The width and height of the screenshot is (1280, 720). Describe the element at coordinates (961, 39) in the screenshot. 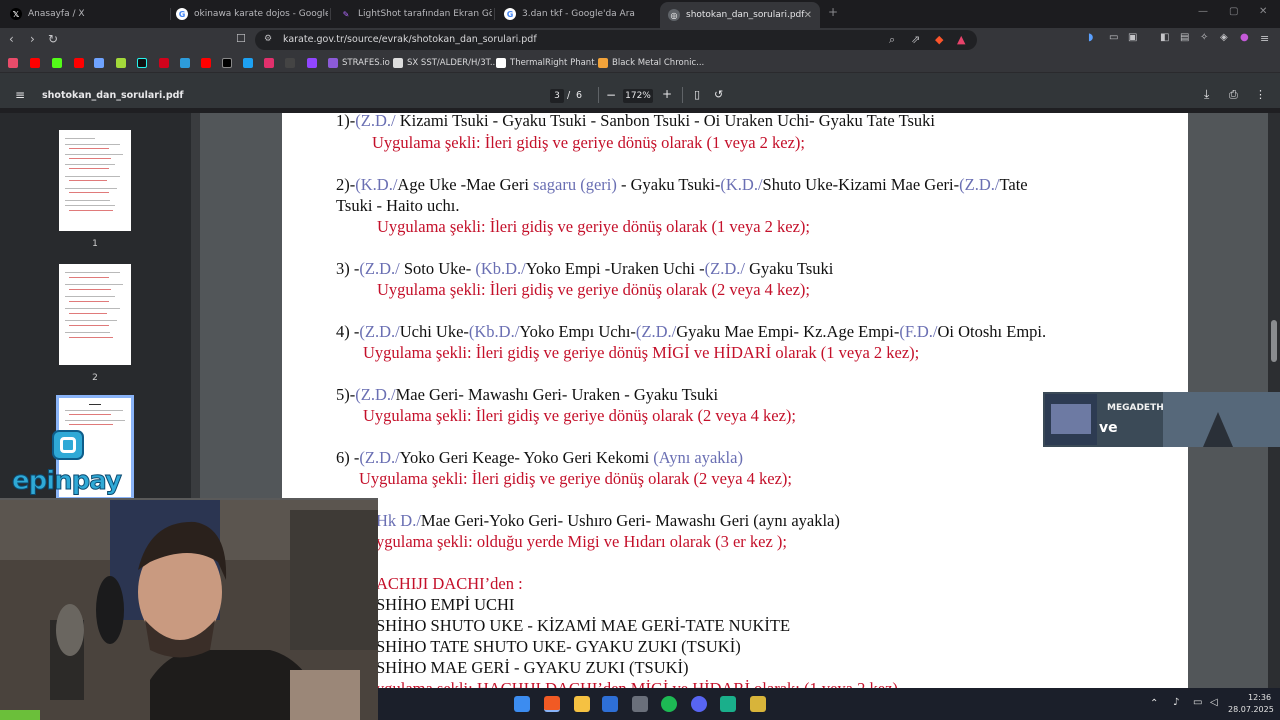

I see `brave-rewards-icon: ▲` at that location.